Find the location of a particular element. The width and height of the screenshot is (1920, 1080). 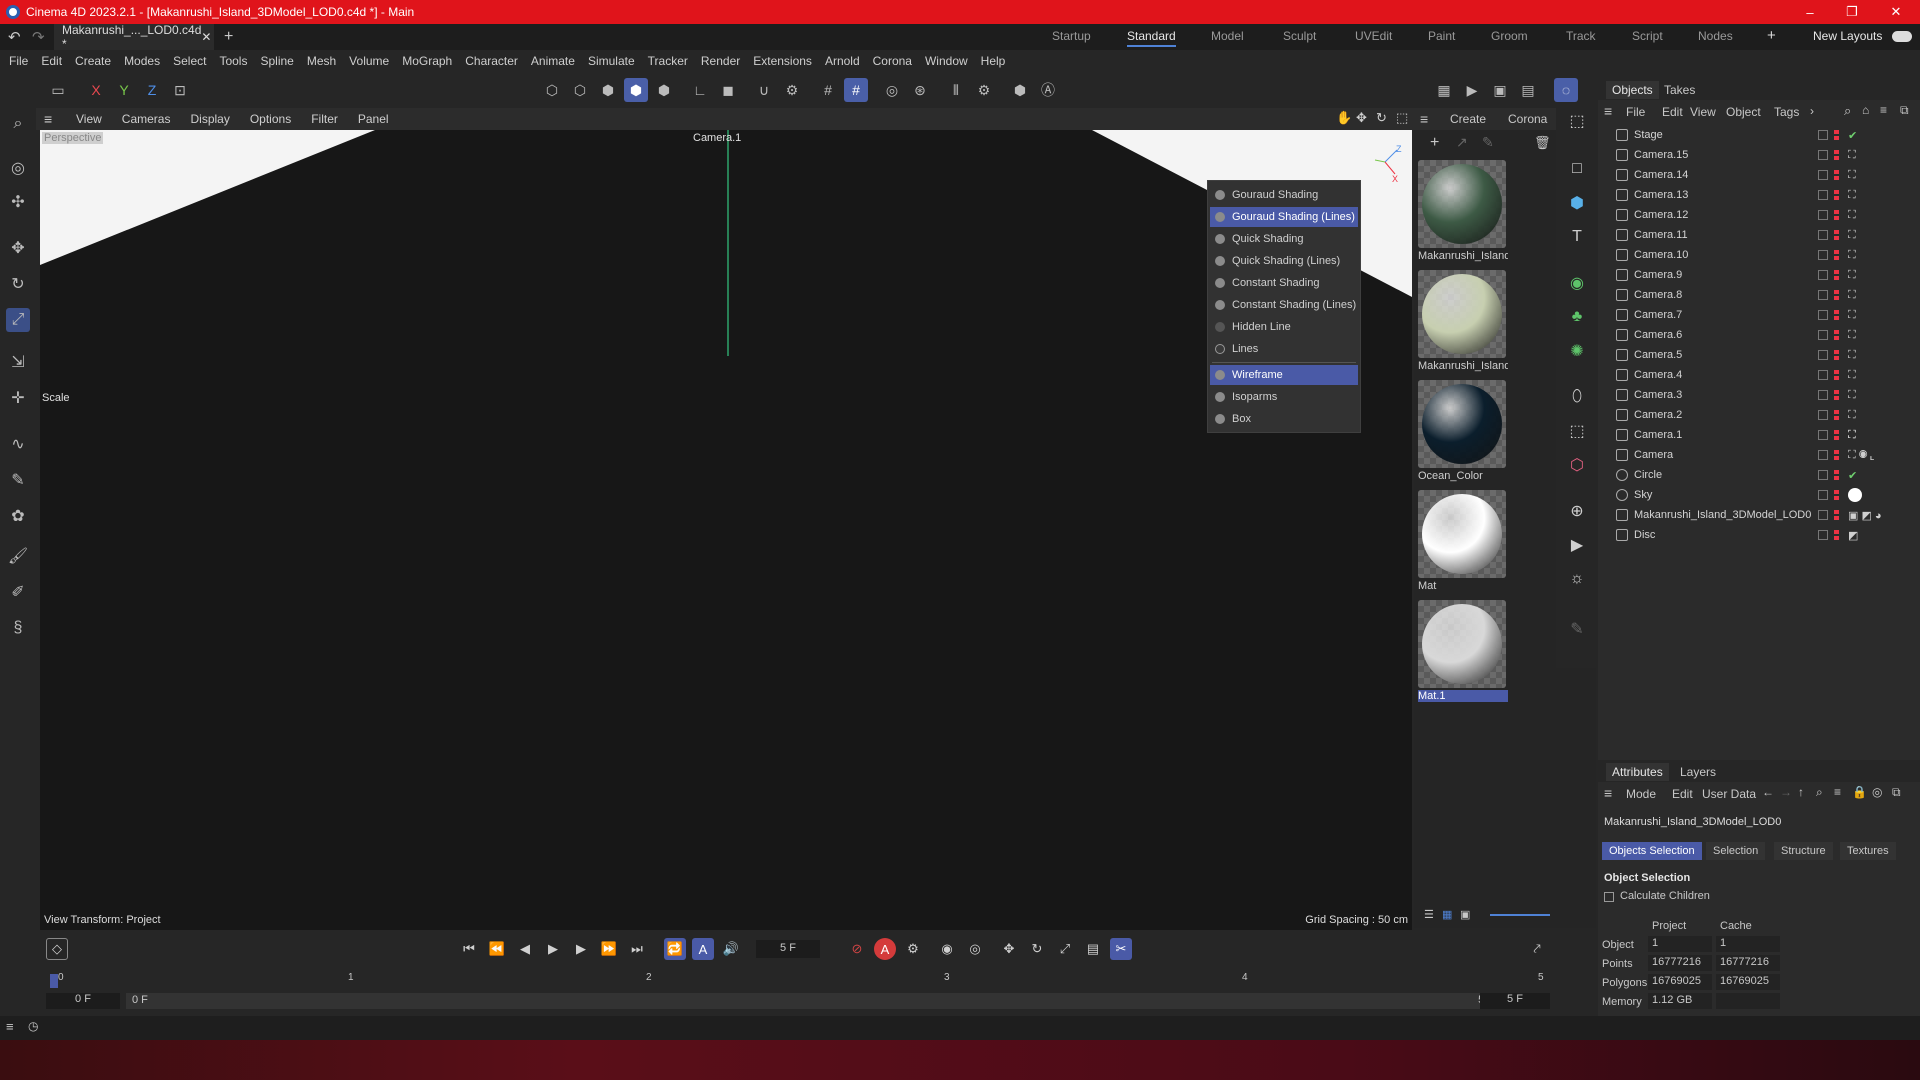

layout-script: Script is located at coordinates (1647, 36).